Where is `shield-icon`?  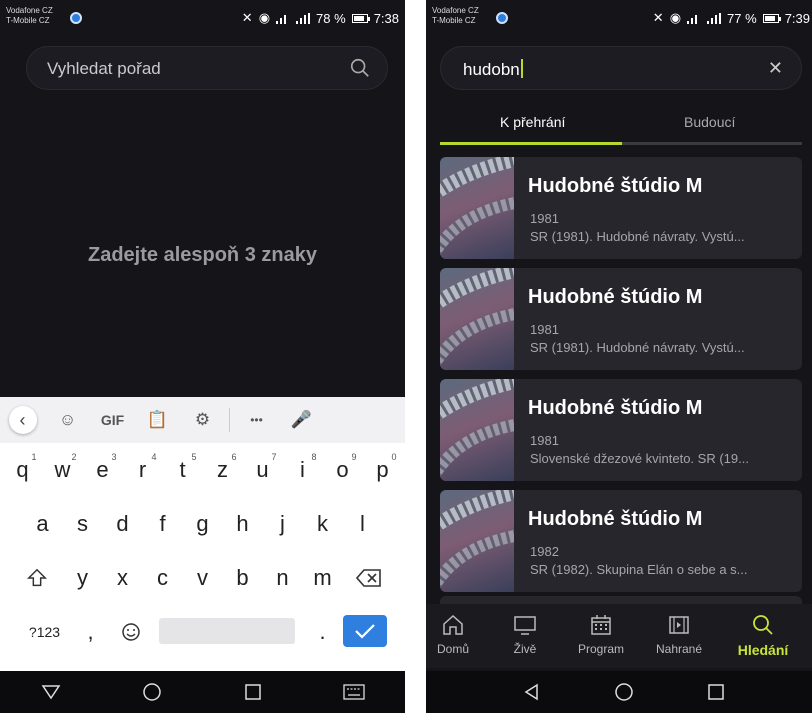 shield-icon is located at coordinates (502, 18).